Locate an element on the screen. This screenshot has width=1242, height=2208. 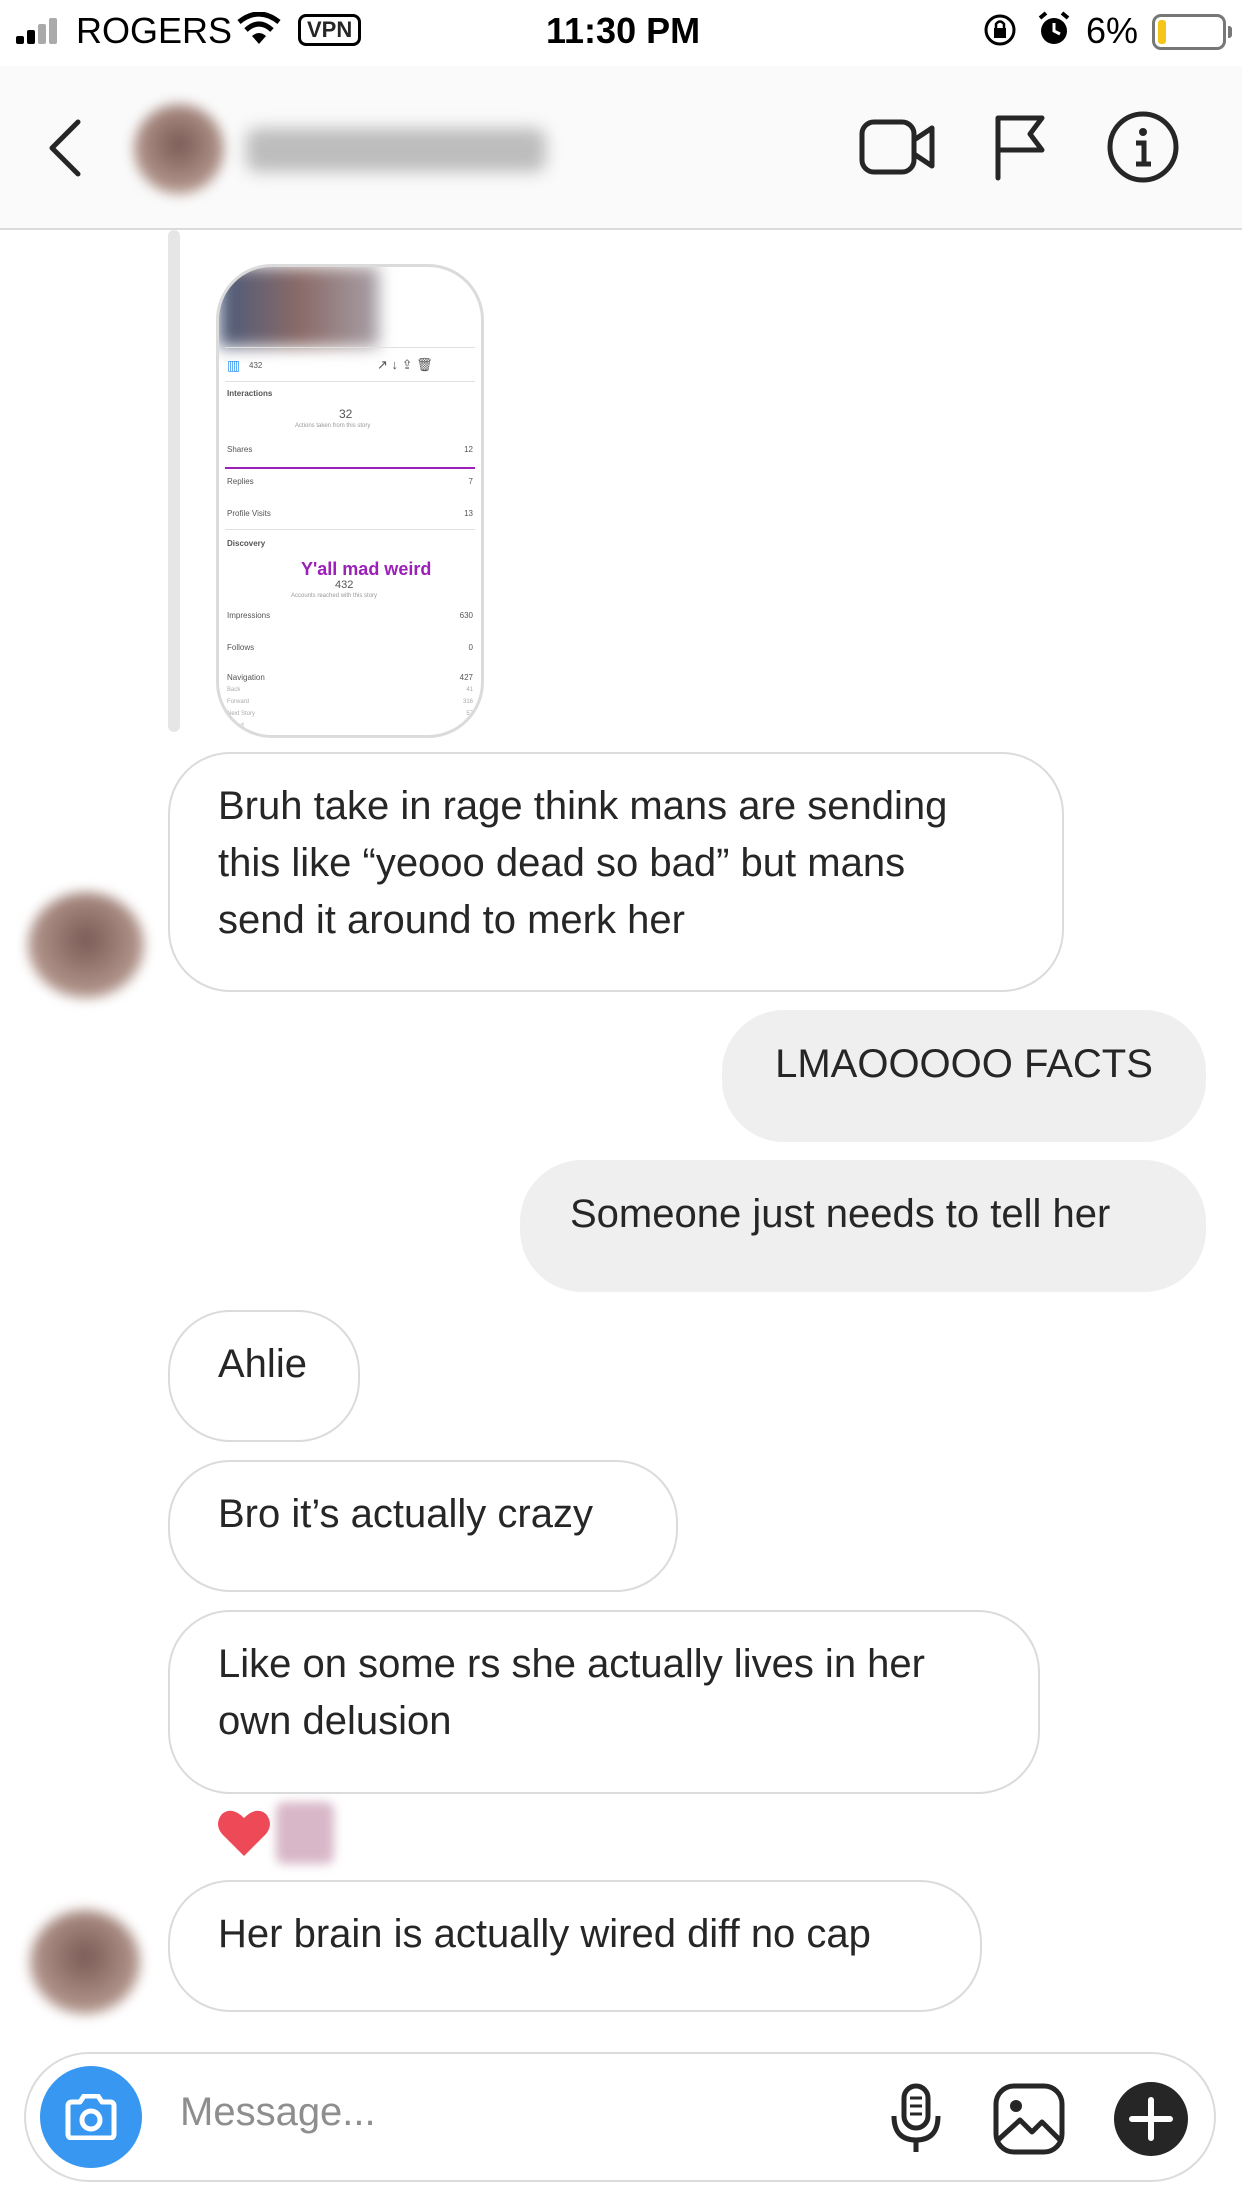
signal-icon is located at coordinates (42, 30).